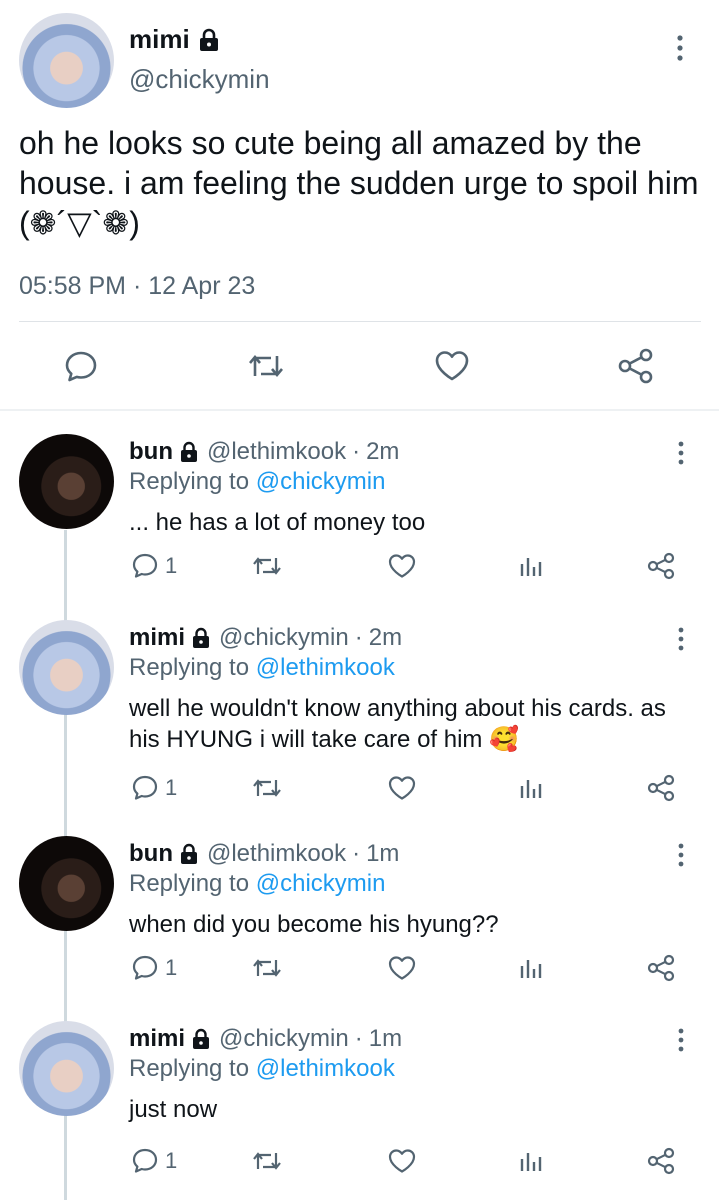 The image size is (719, 1200). What do you see at coordinates (360, 321) in the screenshot?
I see `divider` at bounding box center [360, 321].